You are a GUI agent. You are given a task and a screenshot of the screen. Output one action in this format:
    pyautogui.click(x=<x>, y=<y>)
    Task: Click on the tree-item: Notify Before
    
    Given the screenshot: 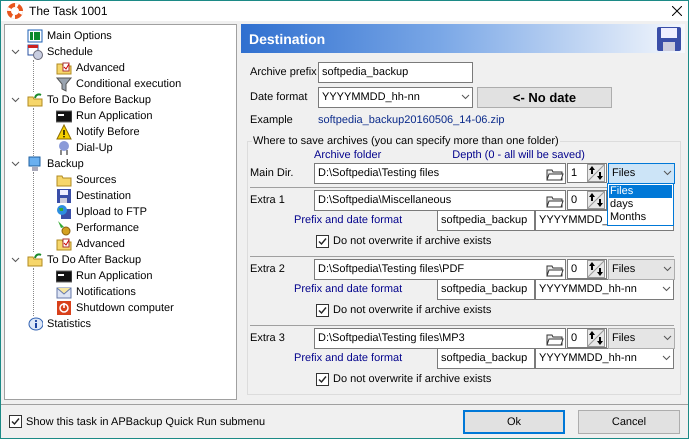 What is the action you would take?
    pyautogui.click(x=108, y=132)
    